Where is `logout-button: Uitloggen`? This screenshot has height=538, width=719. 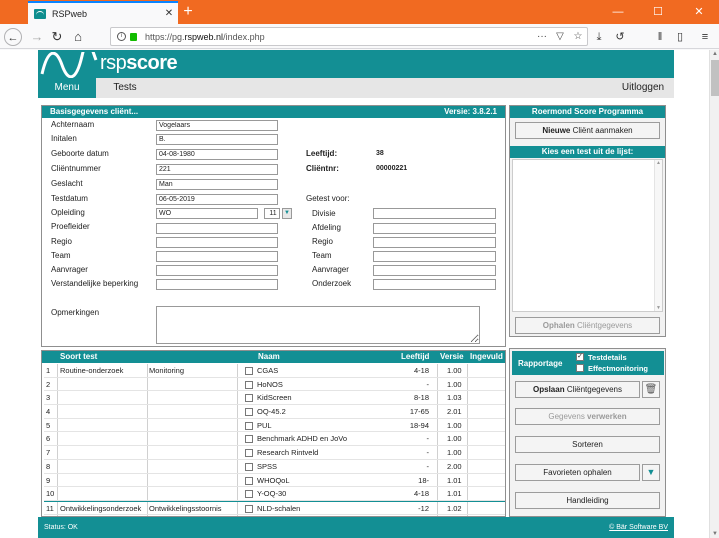
logout-button: Uitloggen is located at coordinates (643, 88).